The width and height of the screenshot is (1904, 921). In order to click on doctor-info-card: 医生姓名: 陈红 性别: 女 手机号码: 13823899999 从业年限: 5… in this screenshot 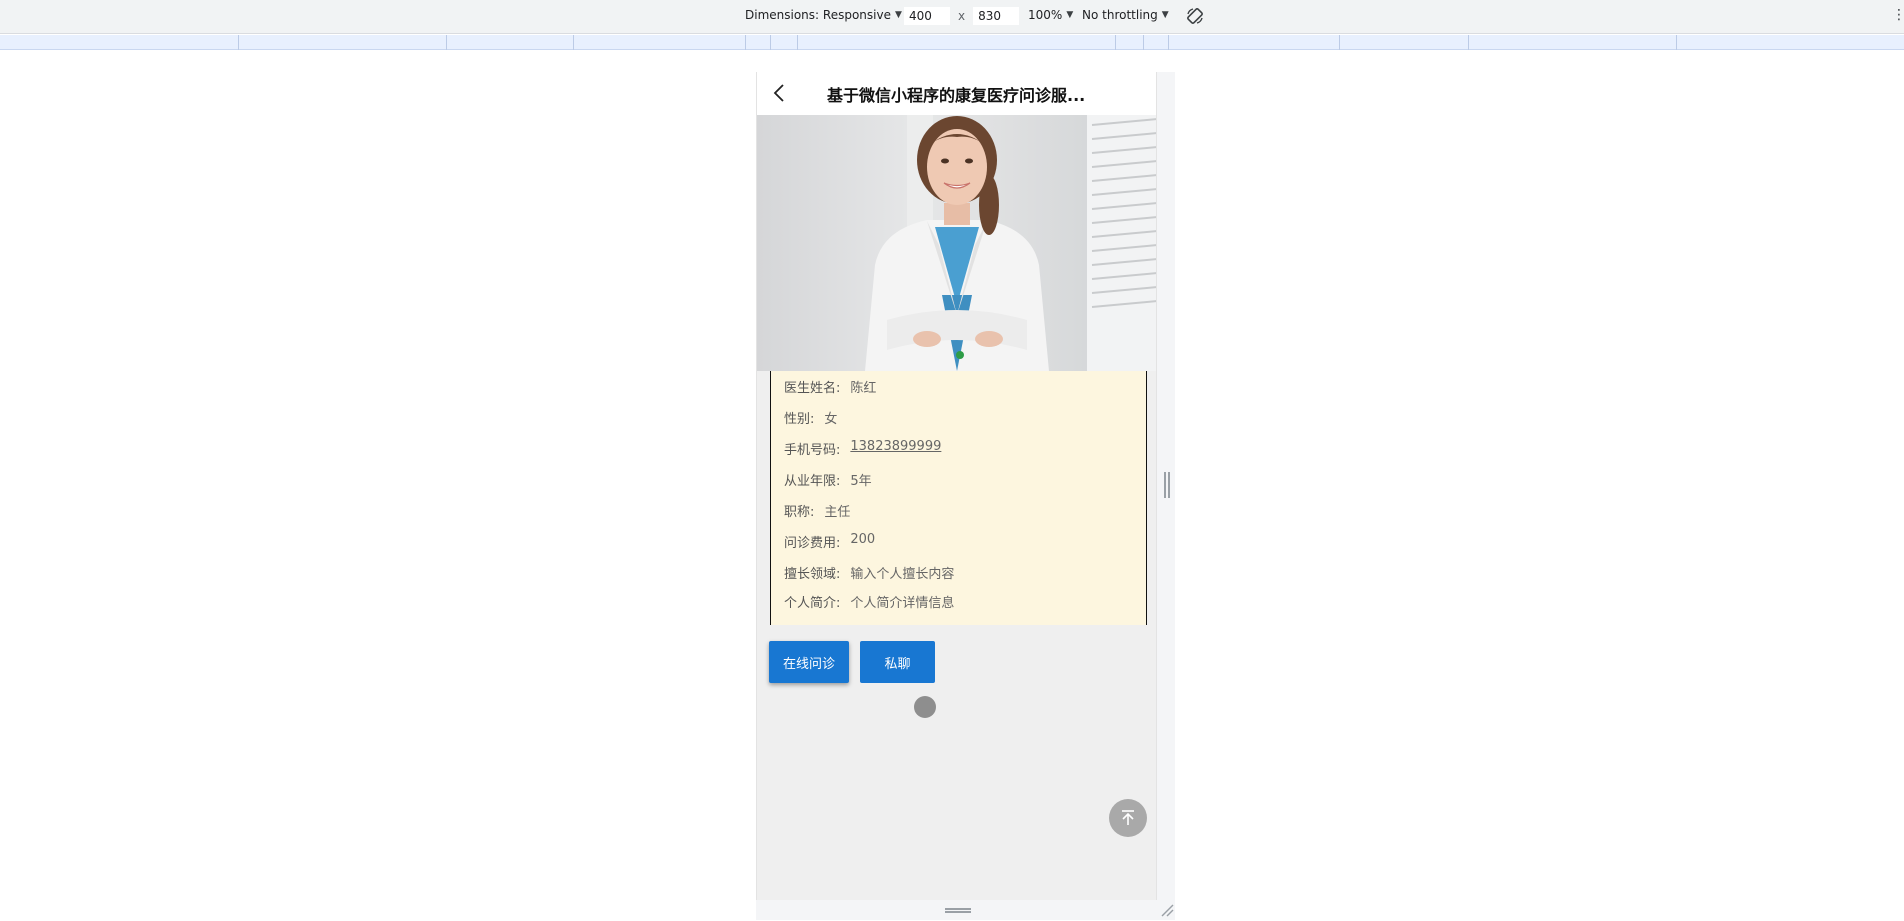, I will do `click(958, 498)`.